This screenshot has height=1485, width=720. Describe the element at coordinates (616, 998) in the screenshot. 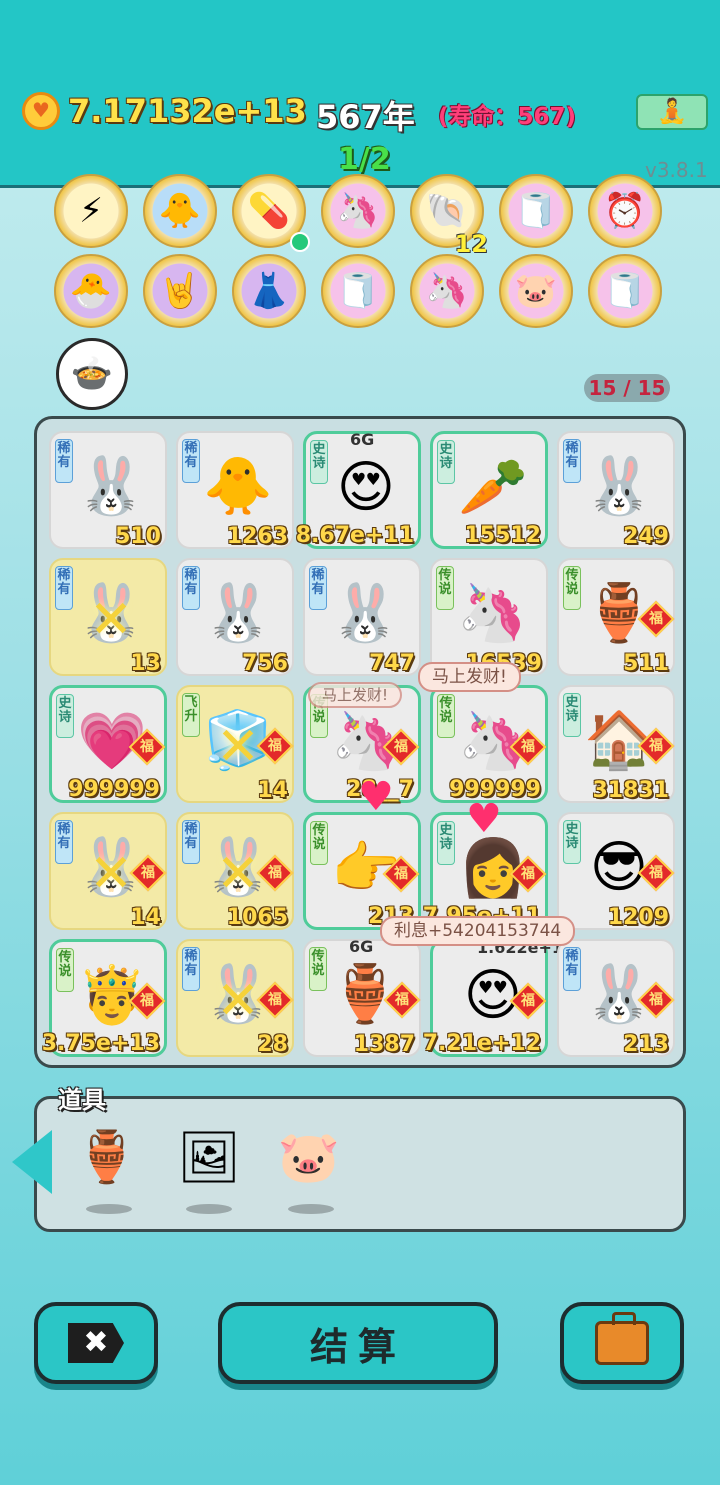

I see `grid-cell: 稀有 🐰 福 213` at that location.